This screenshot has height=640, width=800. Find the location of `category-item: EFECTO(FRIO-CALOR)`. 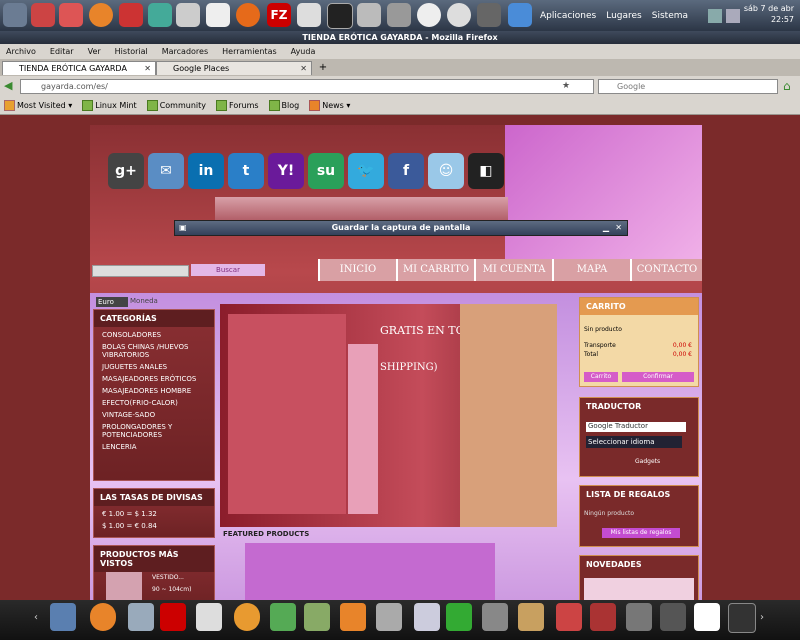

category-item: EFECTO(FRIO-CALOR) is located at coordinates (154, 403).